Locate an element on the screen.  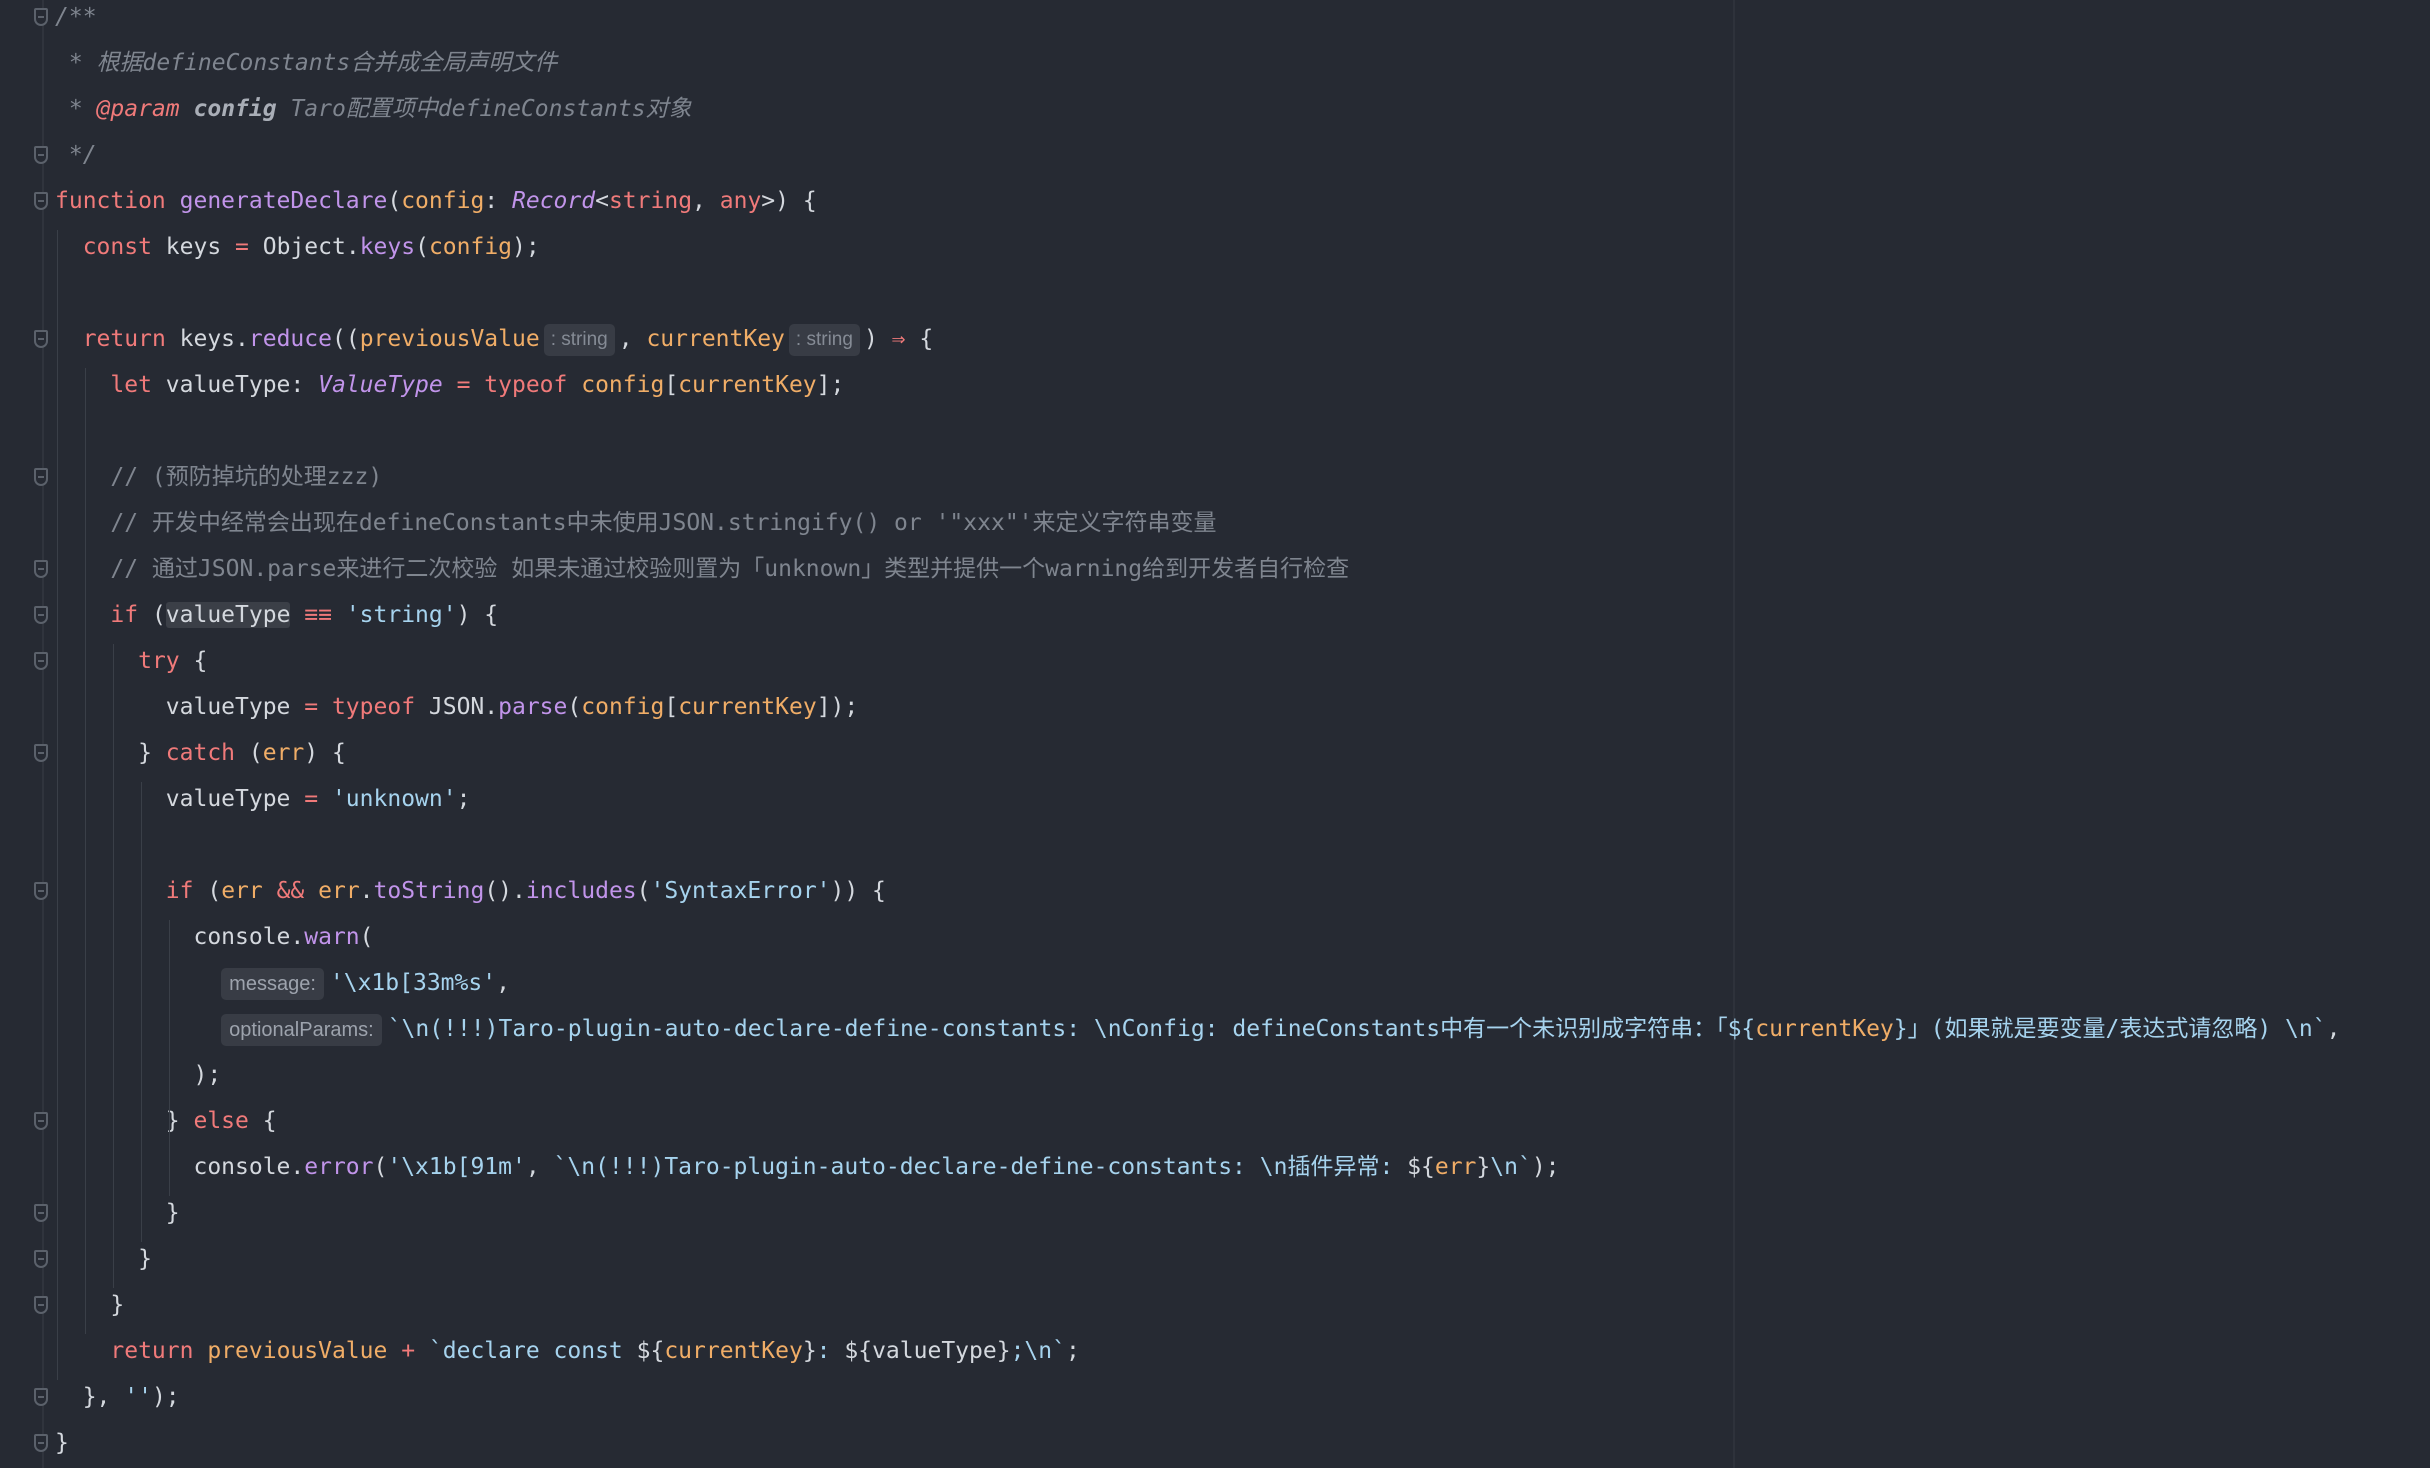
code-token: */ is located at coordinates (76, 155).